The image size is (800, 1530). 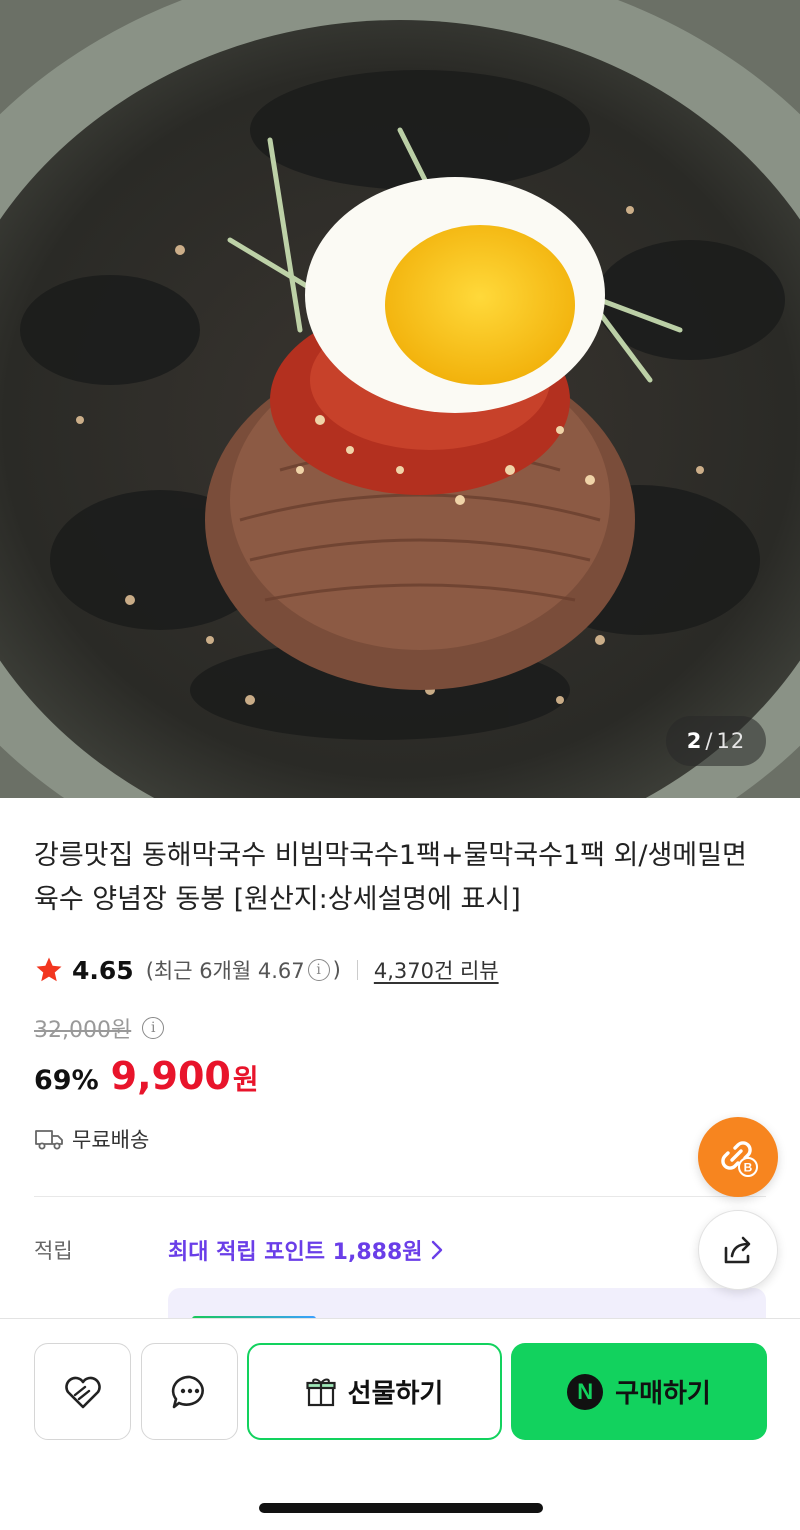 I want to click on truck-icon, so click(x=49, y=1140).